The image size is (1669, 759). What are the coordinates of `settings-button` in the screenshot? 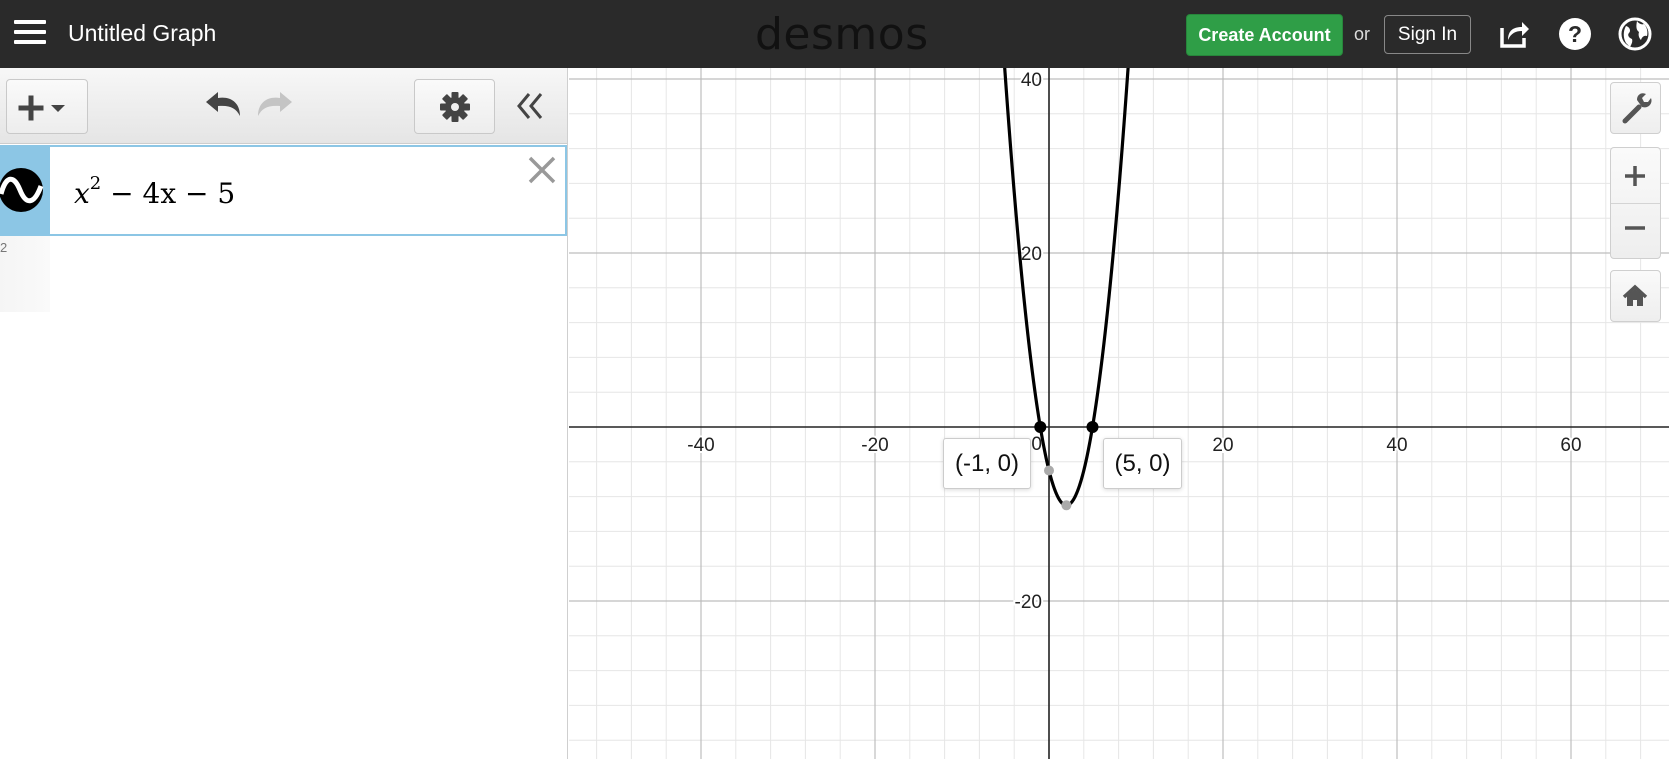 It's located at (454, 106).